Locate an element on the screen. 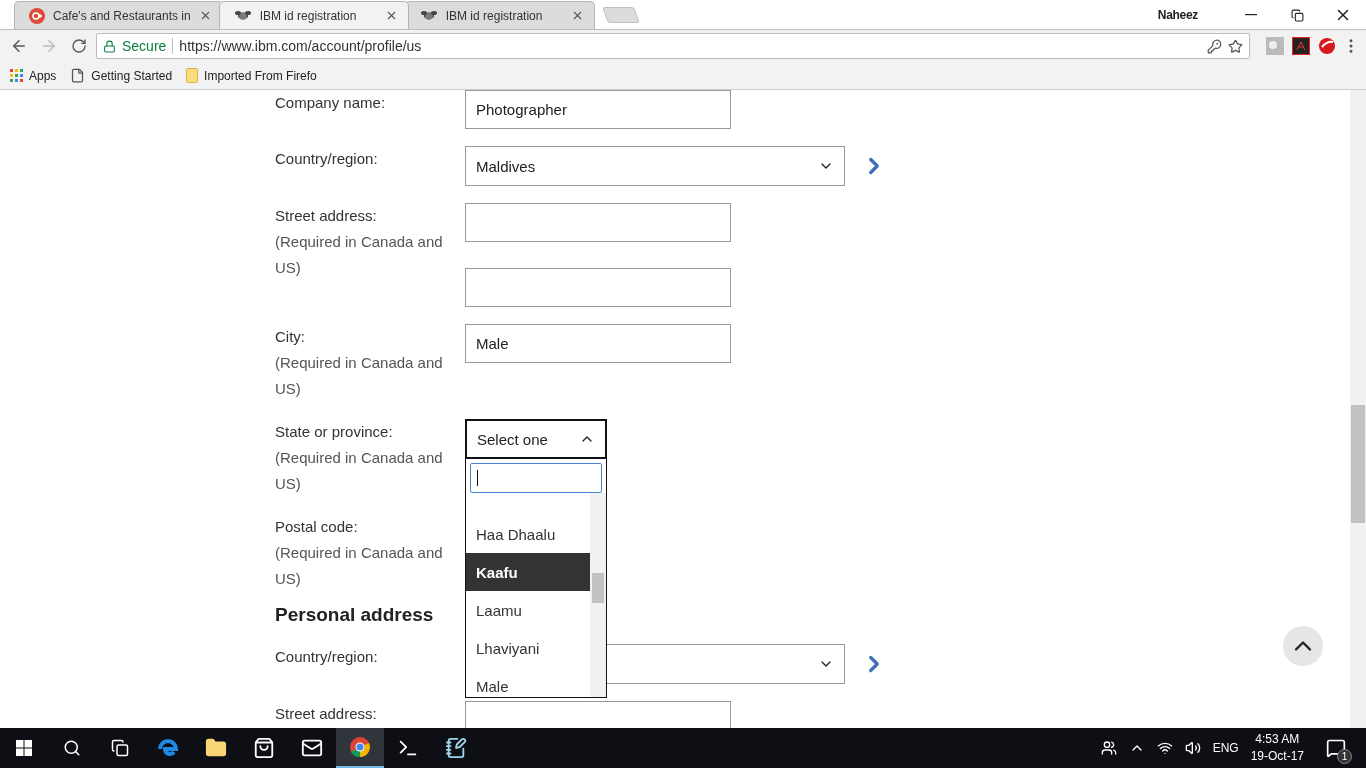  browser-tab: IBM id registration is located at coordinates (313, 15).